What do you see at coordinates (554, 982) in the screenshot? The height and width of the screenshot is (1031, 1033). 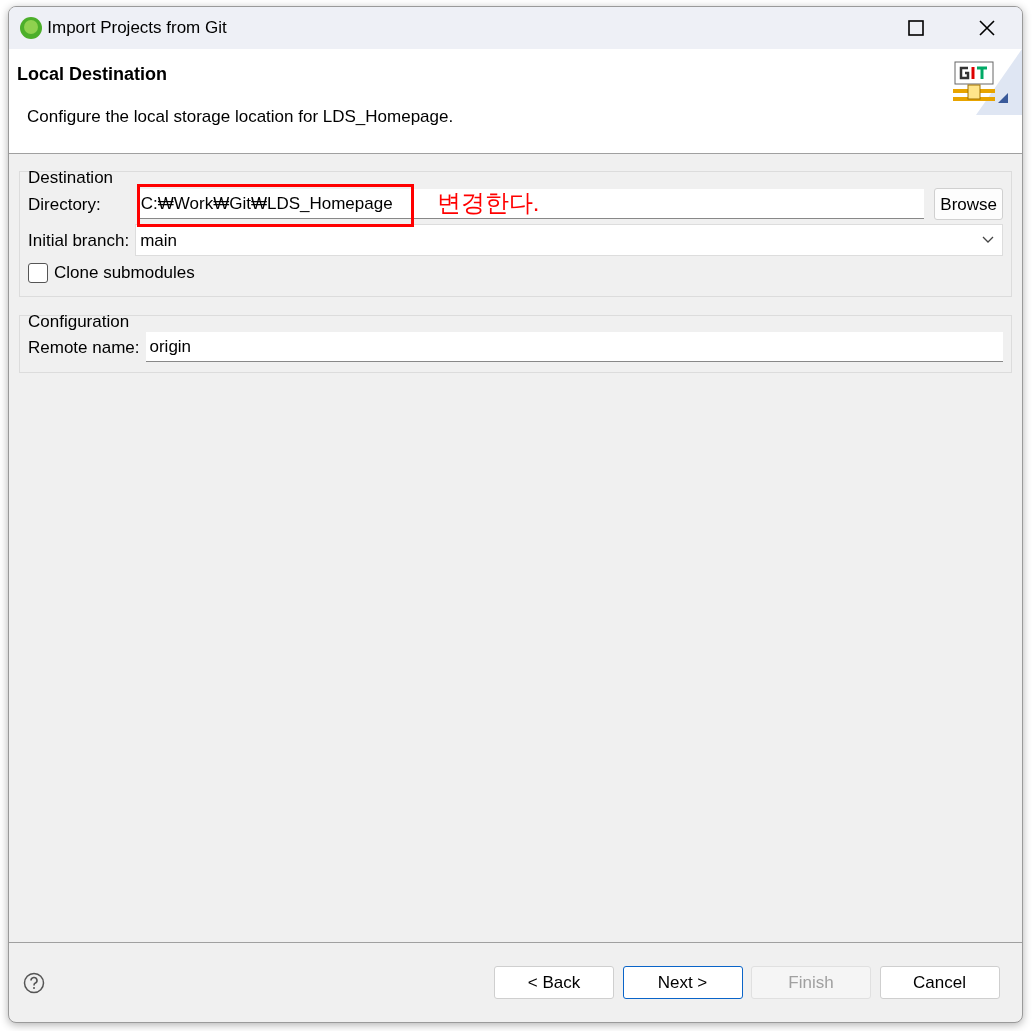 I see `dialog-button: < Back` at bounding box center [554, 982].